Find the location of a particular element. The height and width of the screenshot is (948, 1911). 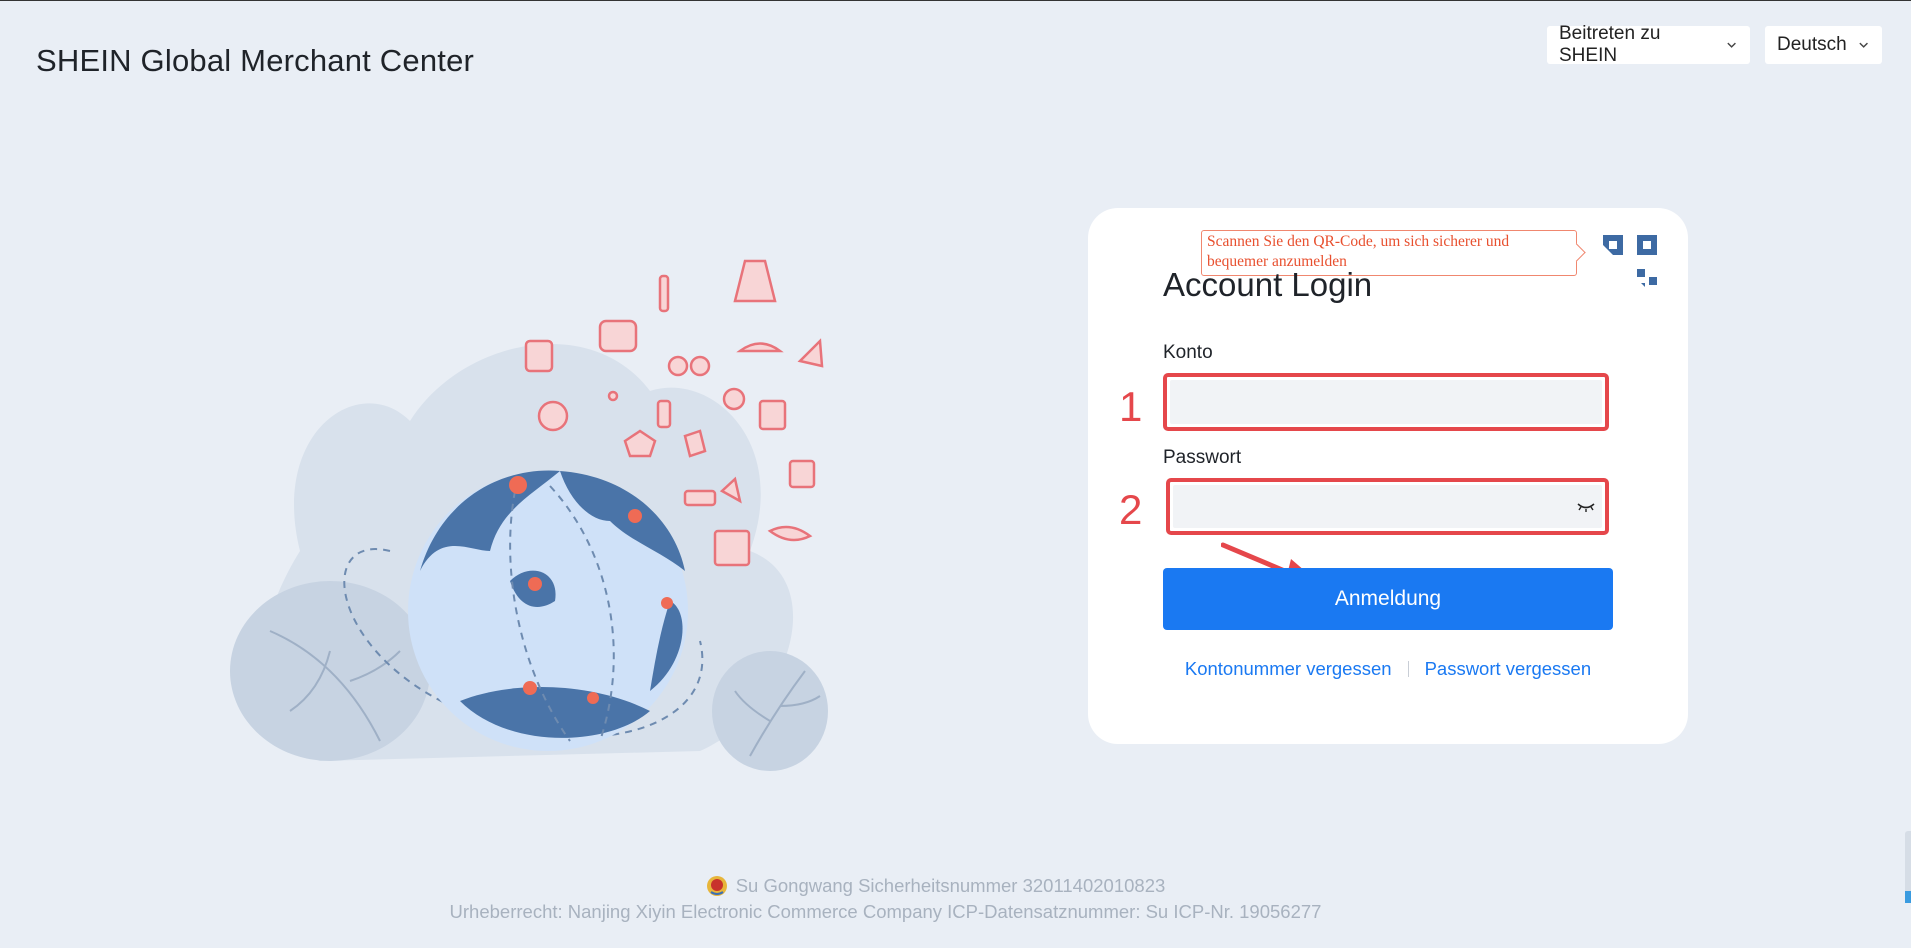

join-shein-dropdown: Beitreten zu SHEIN is located at coordinates (1648, 44).